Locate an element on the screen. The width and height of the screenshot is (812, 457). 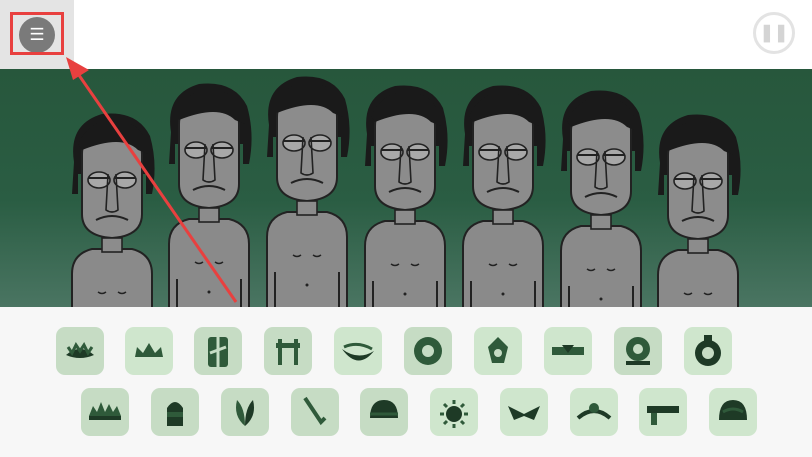
sun-icon is located at coordinates (454, 414).